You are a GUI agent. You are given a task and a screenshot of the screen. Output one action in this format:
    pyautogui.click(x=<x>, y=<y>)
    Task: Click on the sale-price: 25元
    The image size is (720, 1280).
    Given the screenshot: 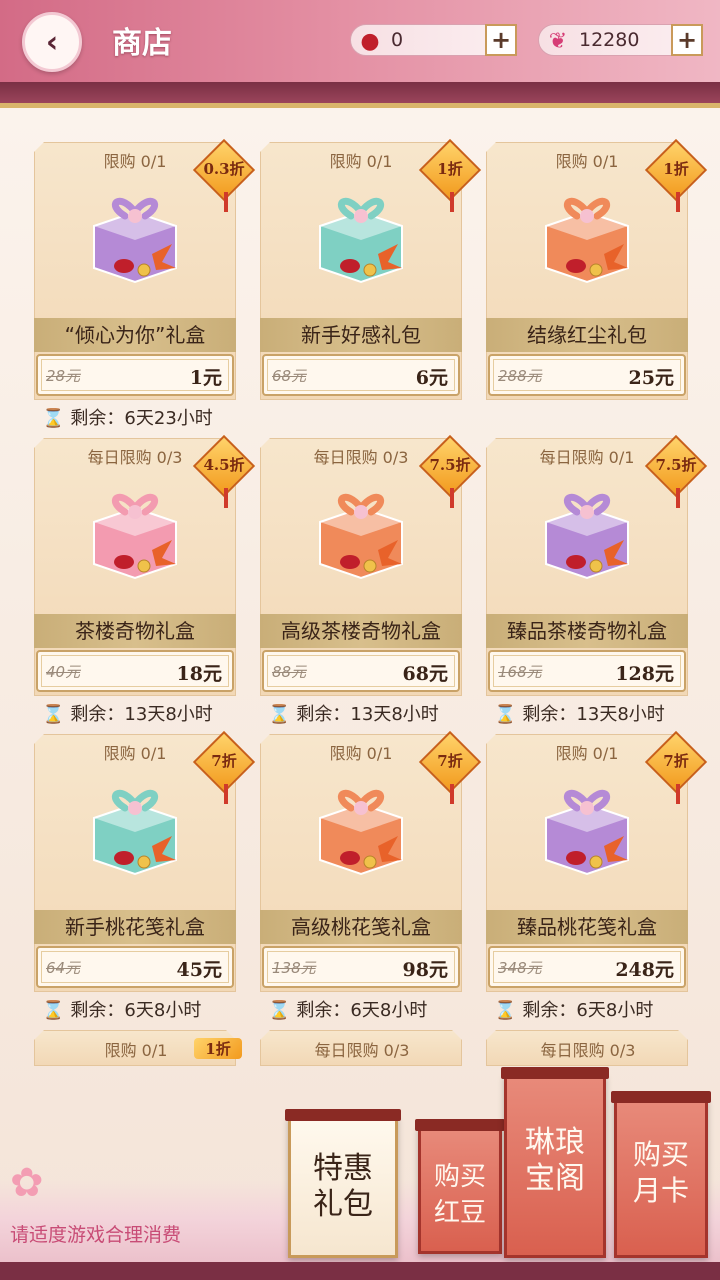 What is the action you would take?
    pyautogui.click(x=651, y=378)
    